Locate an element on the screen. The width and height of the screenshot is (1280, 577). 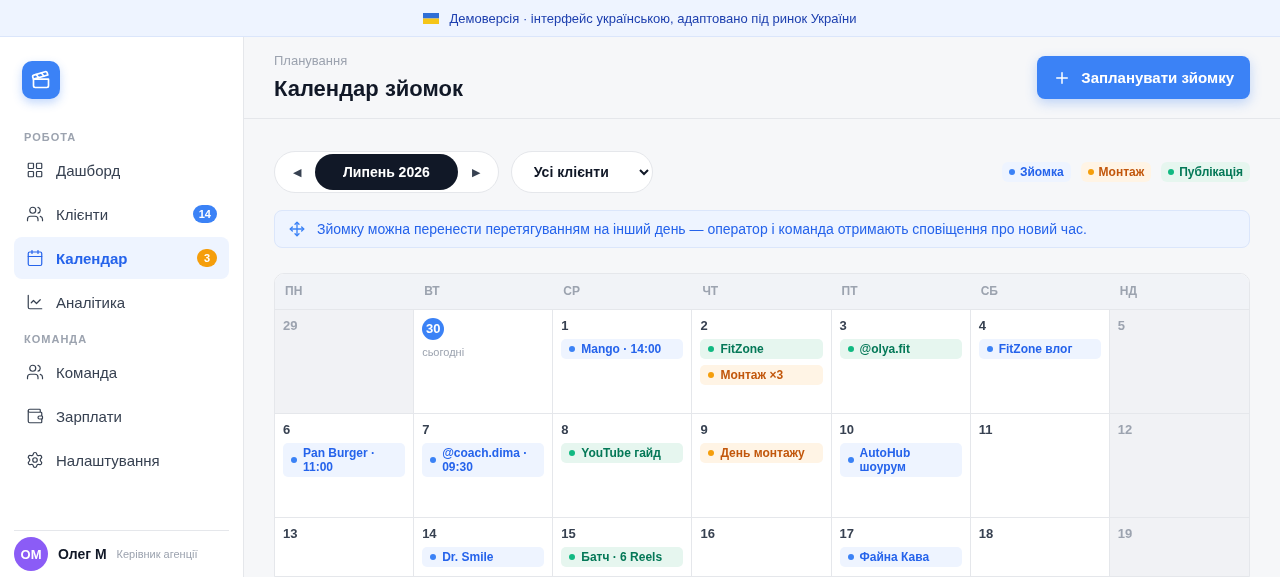
grid-icon is located at coordinates (35, 170).